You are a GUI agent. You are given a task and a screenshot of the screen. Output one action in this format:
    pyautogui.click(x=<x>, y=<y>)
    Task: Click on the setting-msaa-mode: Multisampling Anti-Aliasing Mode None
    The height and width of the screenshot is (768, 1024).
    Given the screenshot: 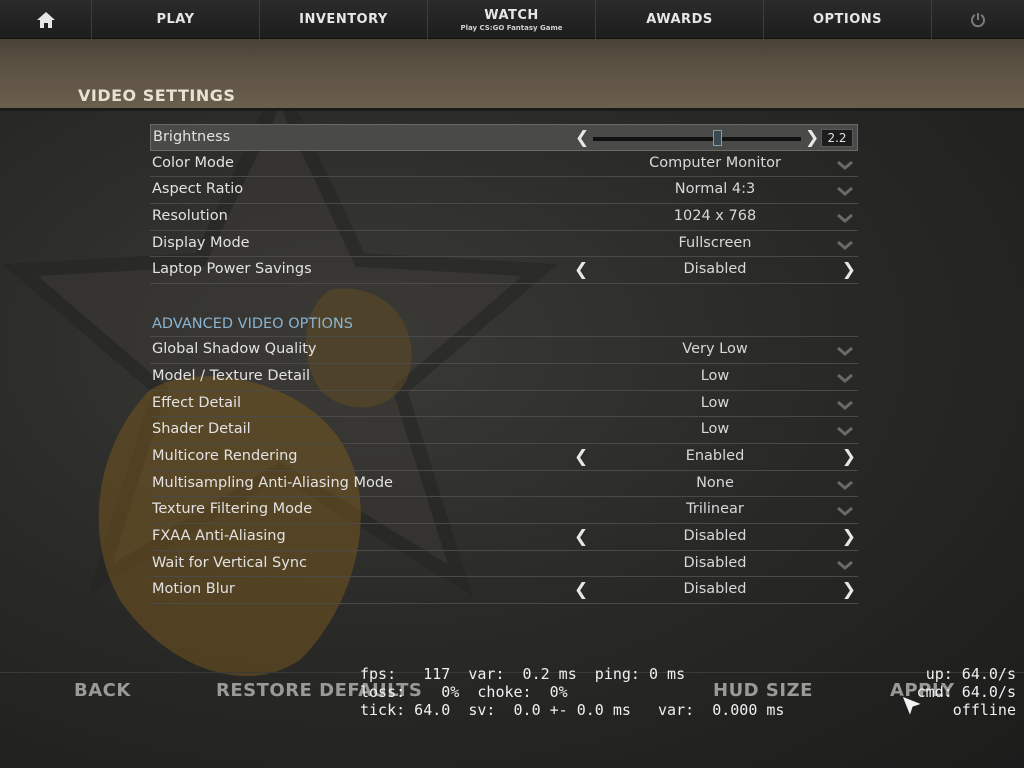 What is the action you would take?
    pyautogui.click(x=504, y=484)
    